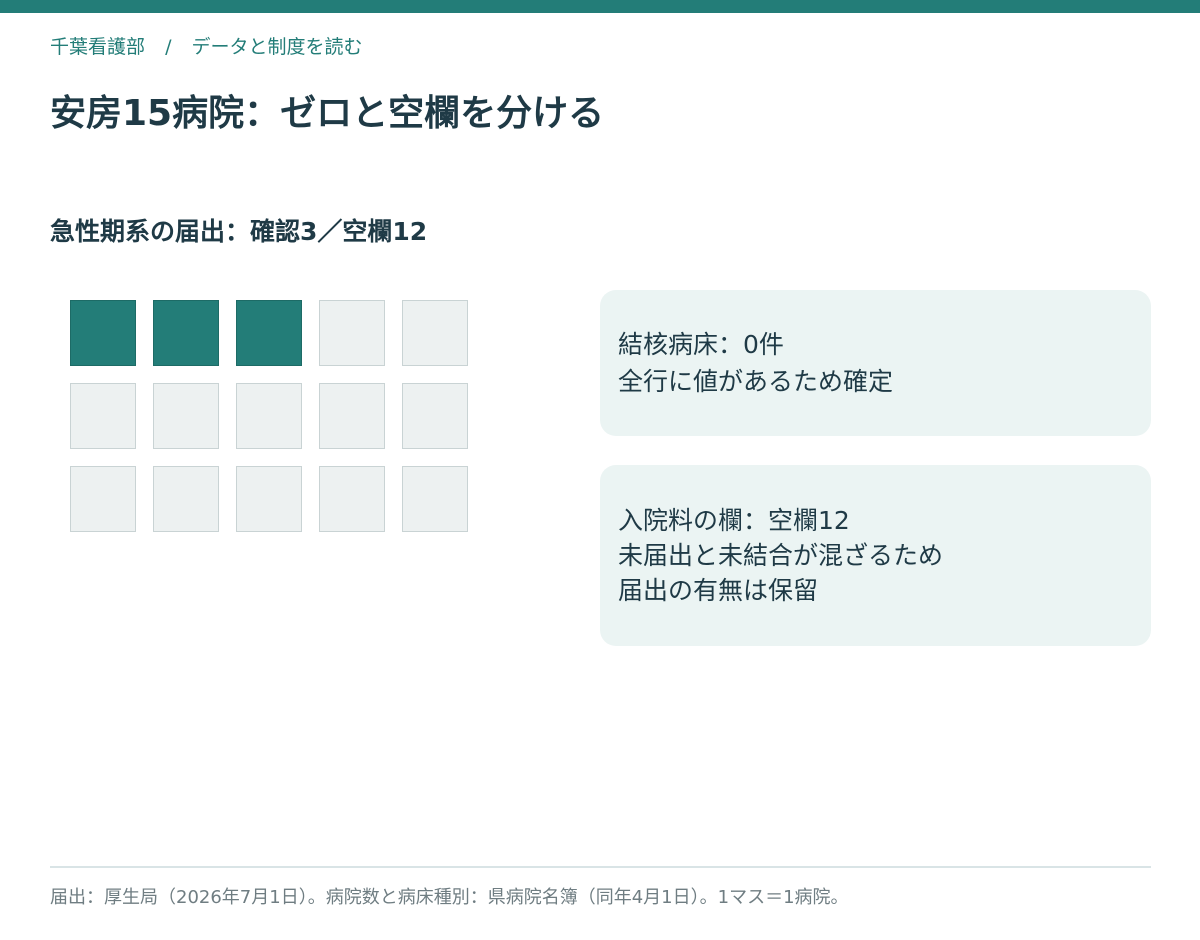 The image size is (1200, 940). I want to click on page-title: 安房15病院：ゼロと空欄を分ける, so click(327, 113).